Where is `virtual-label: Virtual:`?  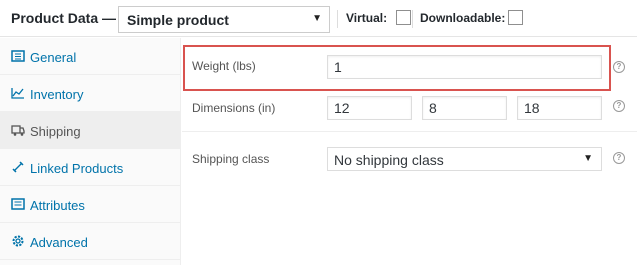 virtual-label: Virtual: is located at coordinates (367, 18).